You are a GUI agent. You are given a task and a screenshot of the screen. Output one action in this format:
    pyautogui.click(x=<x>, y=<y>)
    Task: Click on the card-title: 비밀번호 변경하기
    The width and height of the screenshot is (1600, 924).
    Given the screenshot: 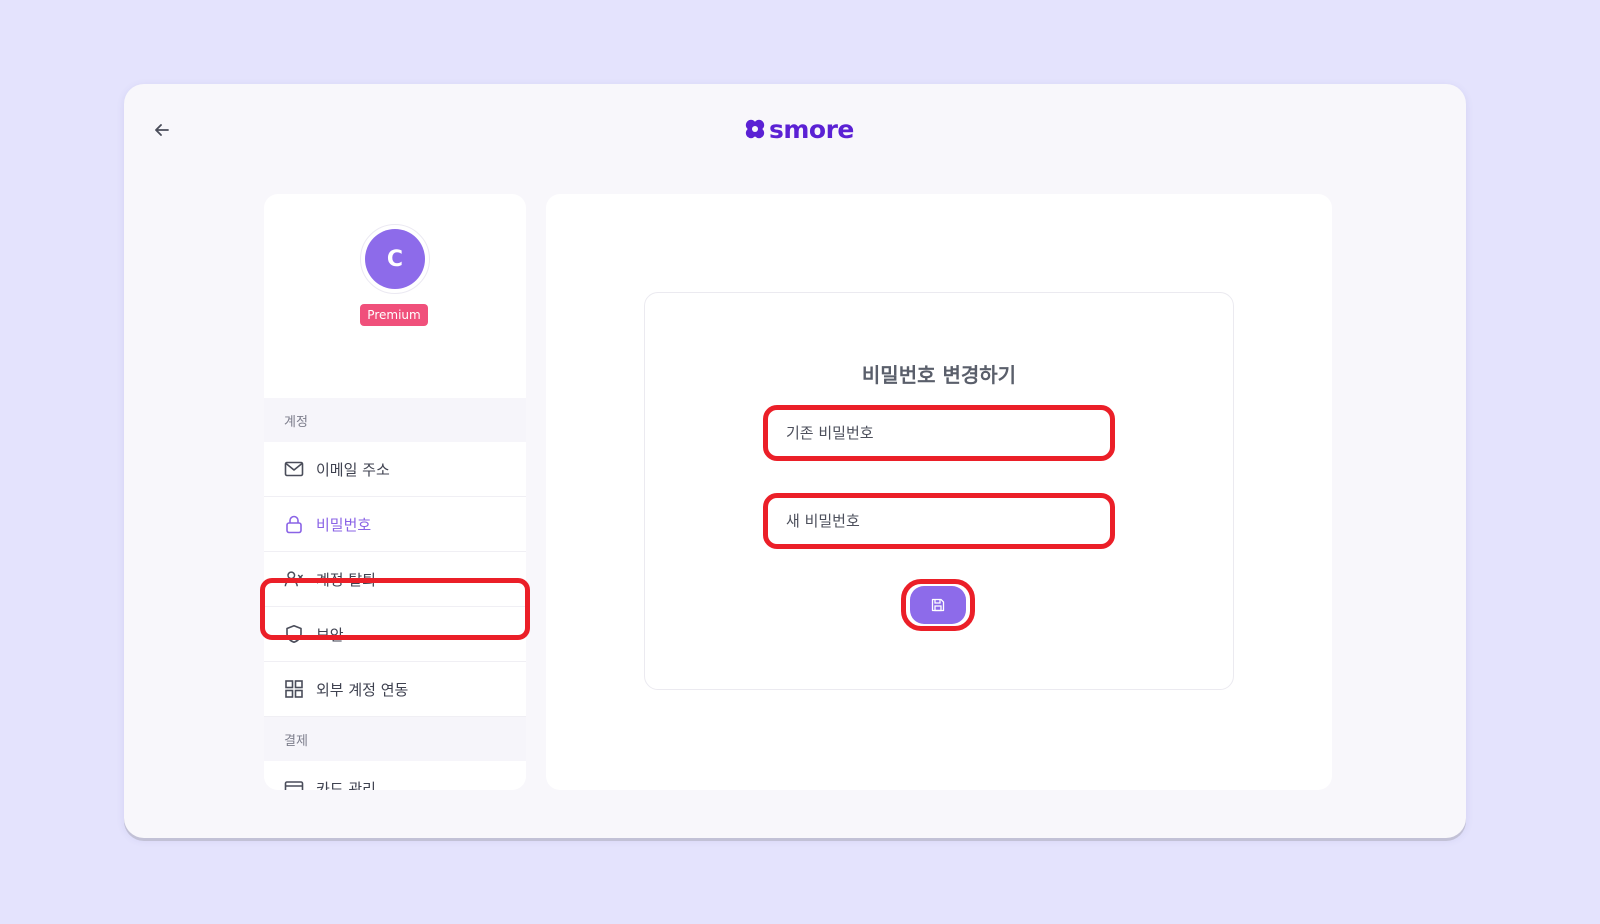 What is the action you would take?
    pyautogui.click(x=939, y=375)
    